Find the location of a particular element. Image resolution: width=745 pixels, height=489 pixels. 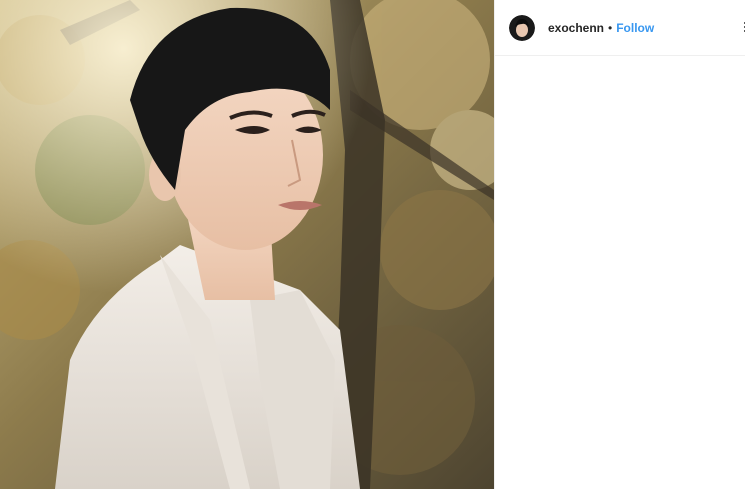

avatar-image is located at coordinates (522, 27).